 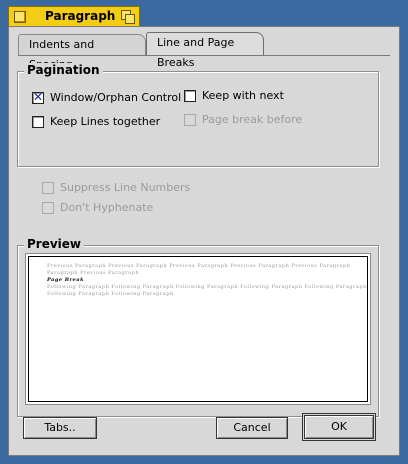 What do you see at coordinates (48, 207) in the screenshot?
I see `hyphenate-box` at bounding box center [48, 207].